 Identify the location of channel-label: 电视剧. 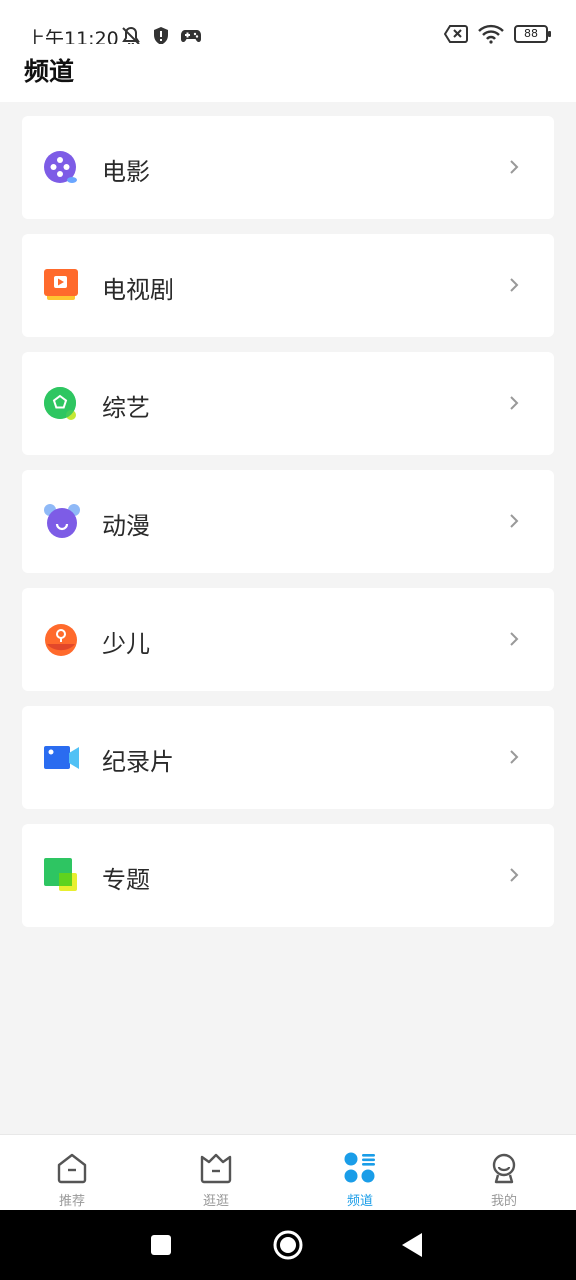
(138, 290).